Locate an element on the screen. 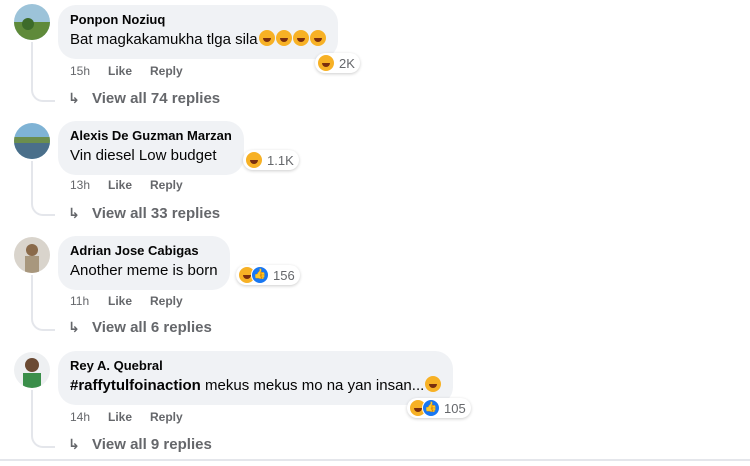 The width and height of the screenshot is (750, 466). reaction-count: 105 is located at coordinates (455, 408).